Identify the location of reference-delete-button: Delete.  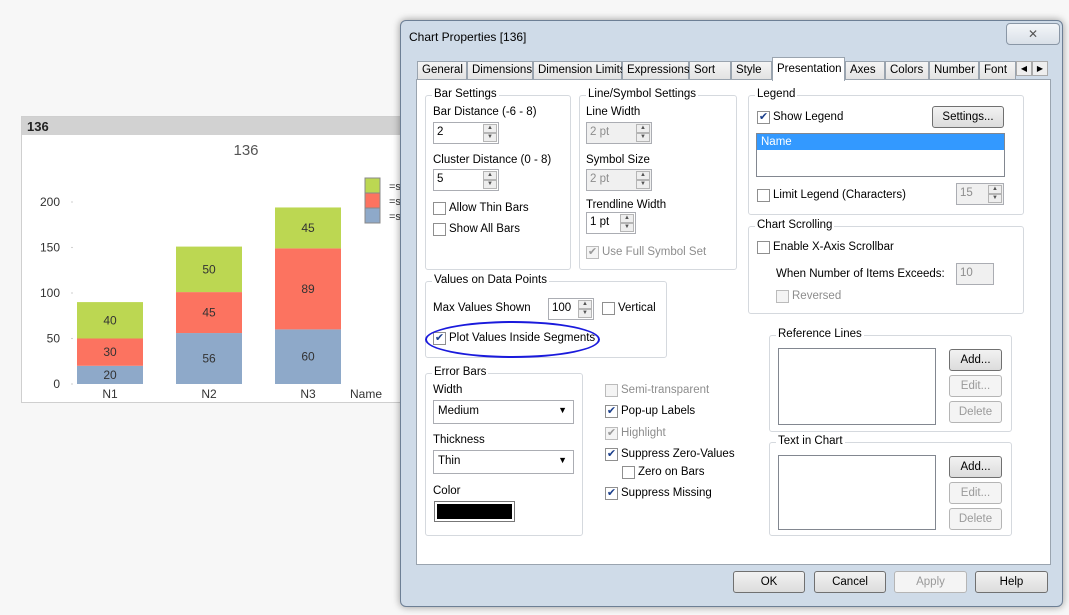
(975, 412).